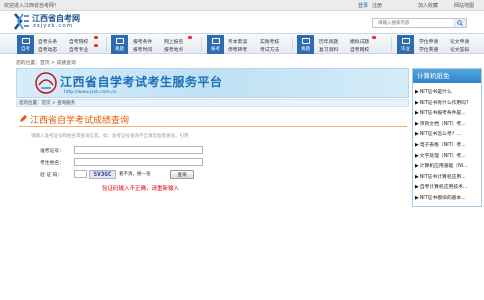 Image resolution: width=484 pixels, height=300 pixels. I want to click on nav-link: 自考院校, so click(78, 41).